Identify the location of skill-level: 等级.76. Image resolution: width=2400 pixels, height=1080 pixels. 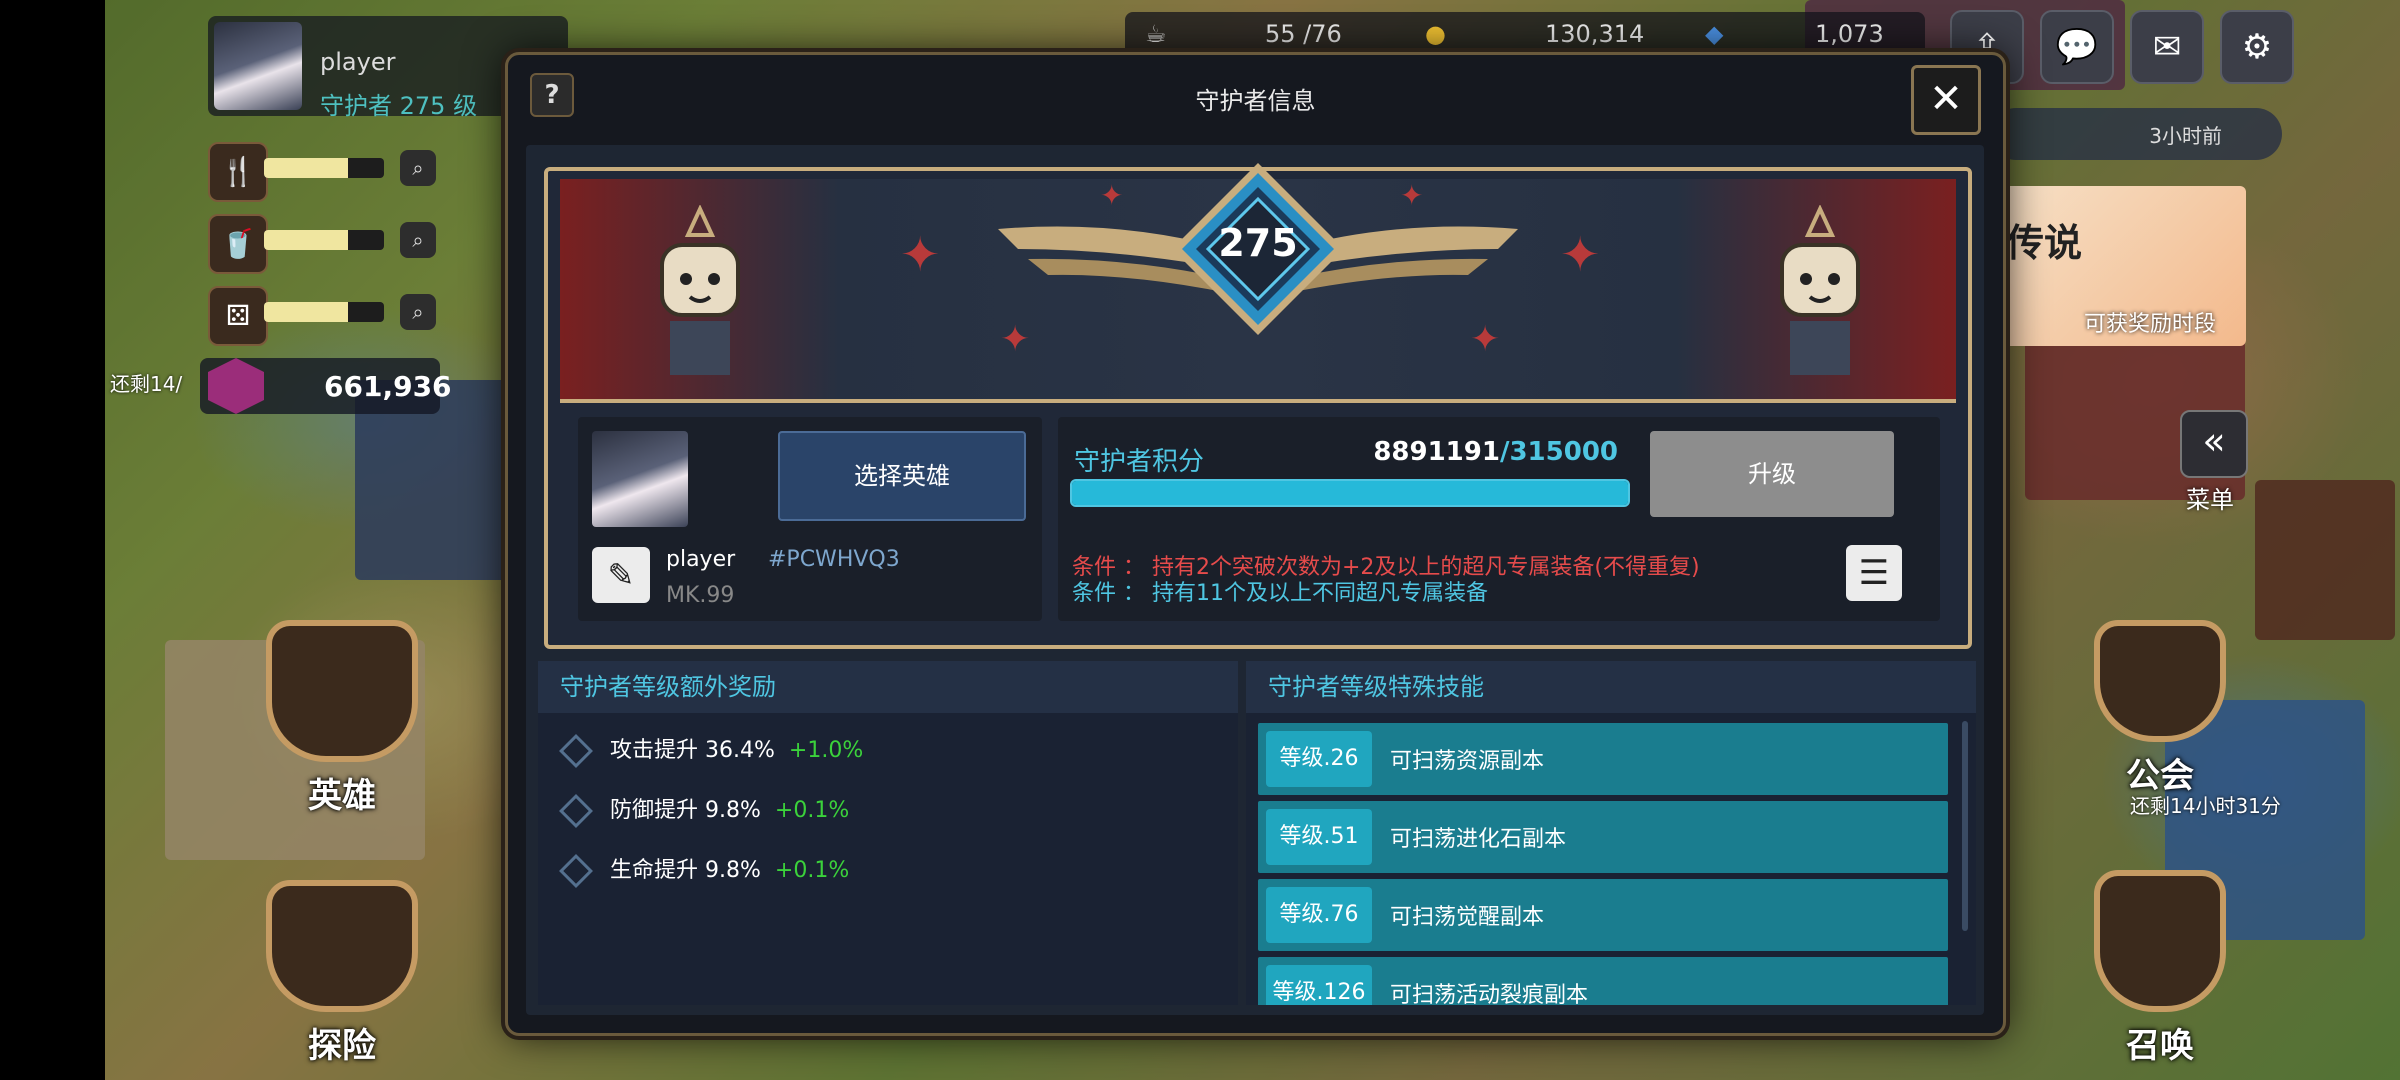
(1319, 915).